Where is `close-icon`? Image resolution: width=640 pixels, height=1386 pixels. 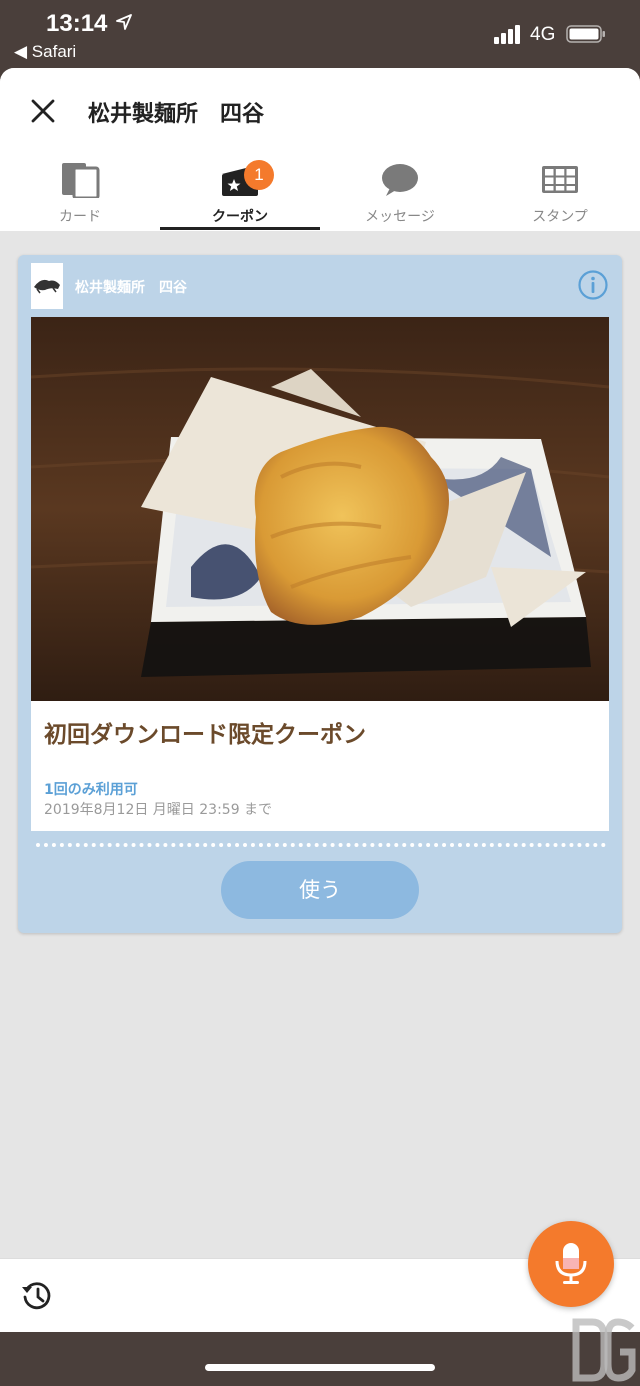 close-icon is located at coordinates (43, 111).